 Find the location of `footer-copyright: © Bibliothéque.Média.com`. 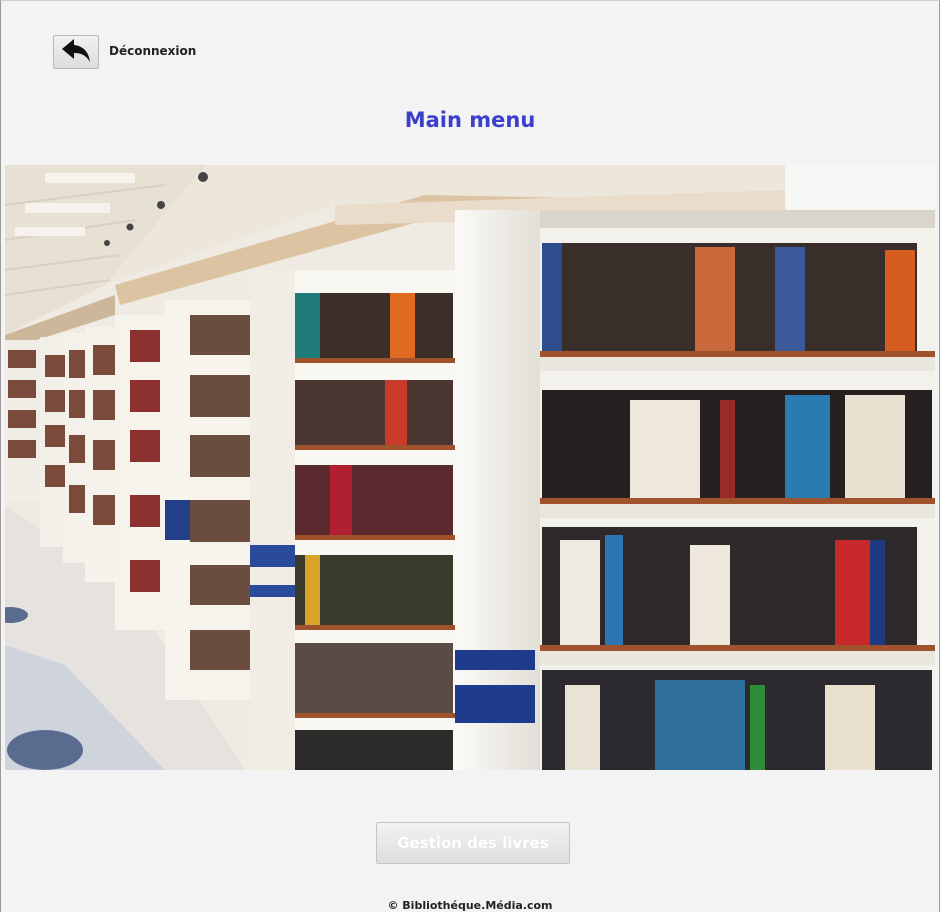

footer-copyright: © Bibliothéque.Média.com is located at coordinates (470, 905).